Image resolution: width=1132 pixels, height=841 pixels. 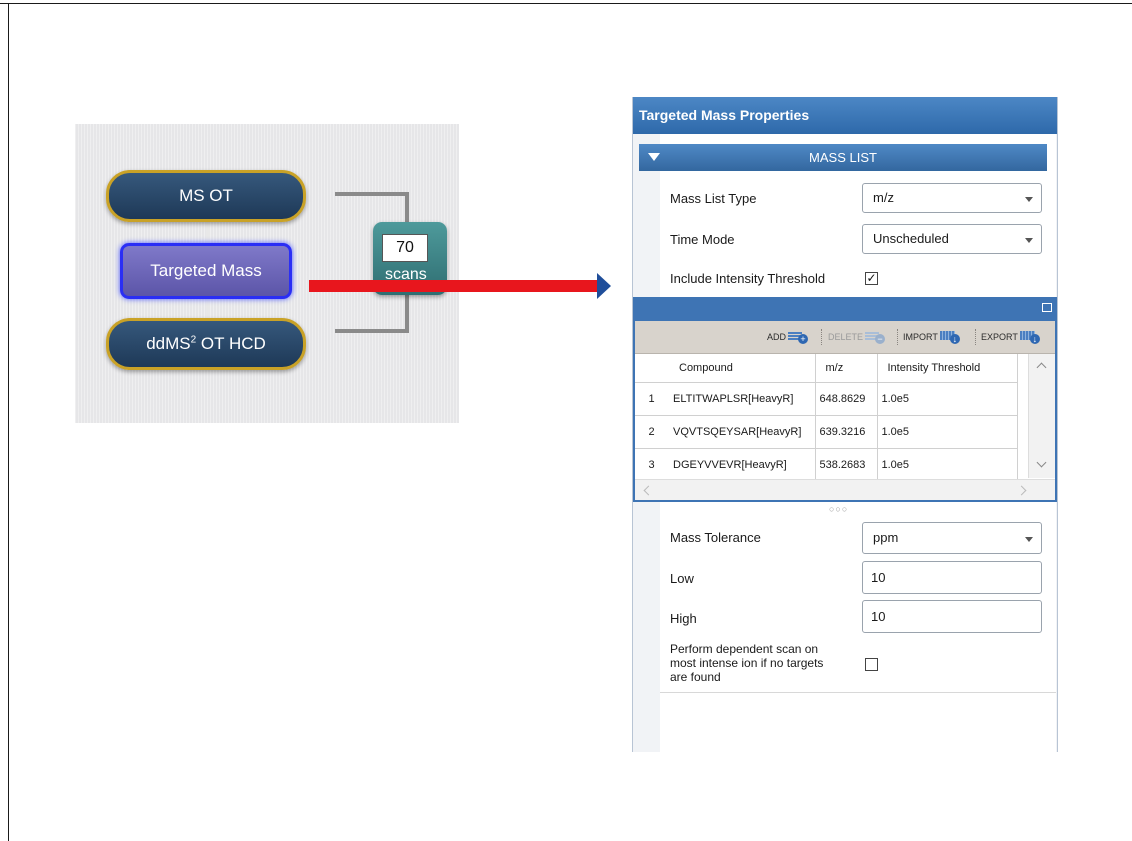 What do you see at coordinates (1047, 307) in the screenshot?
I see `restore-window-icon` at bounding box center [1047, 307].